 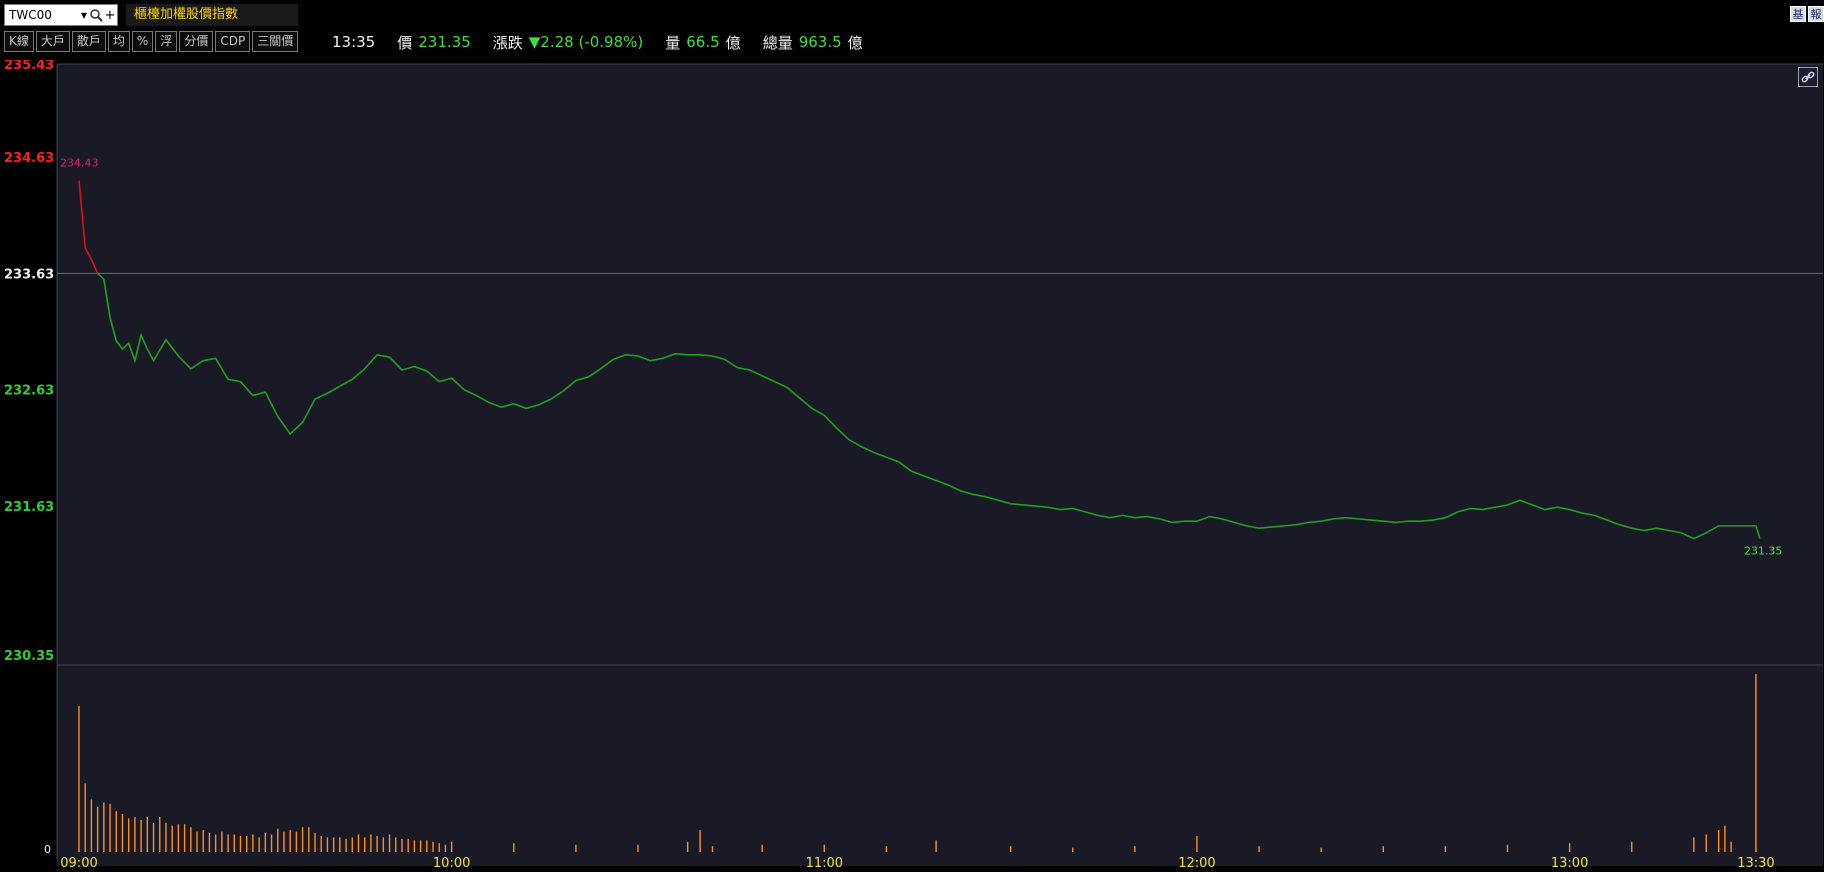 I want to click on search-icon-glyph, so click(x=96, y=15).